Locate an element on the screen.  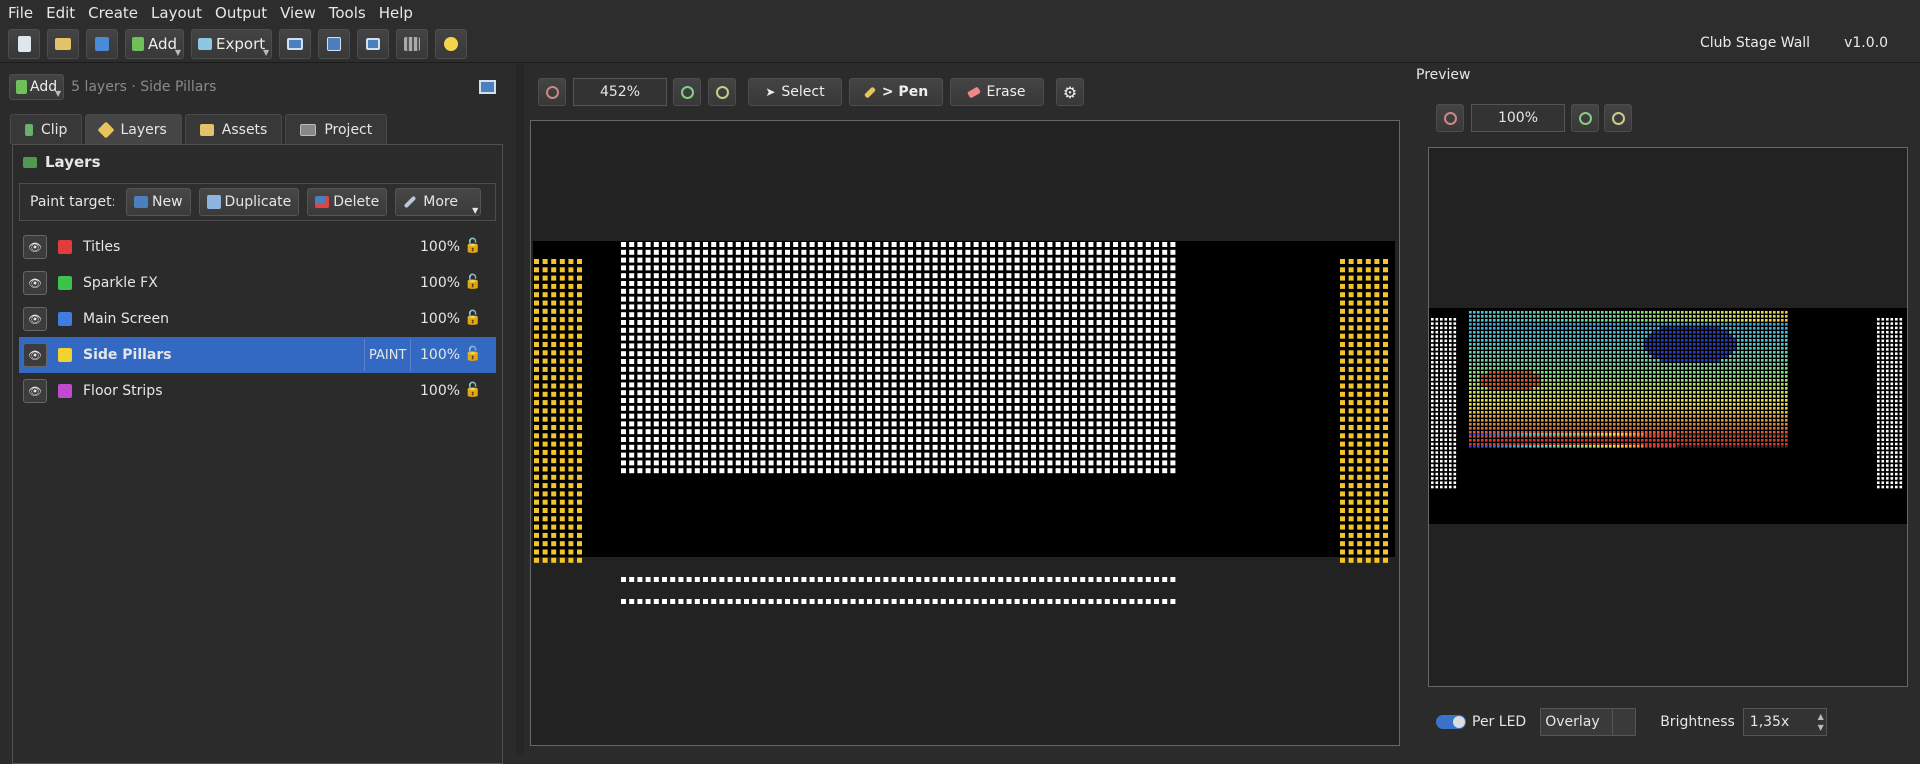
select-tool-button: ➤ Select is located at coordinates (795, 92).